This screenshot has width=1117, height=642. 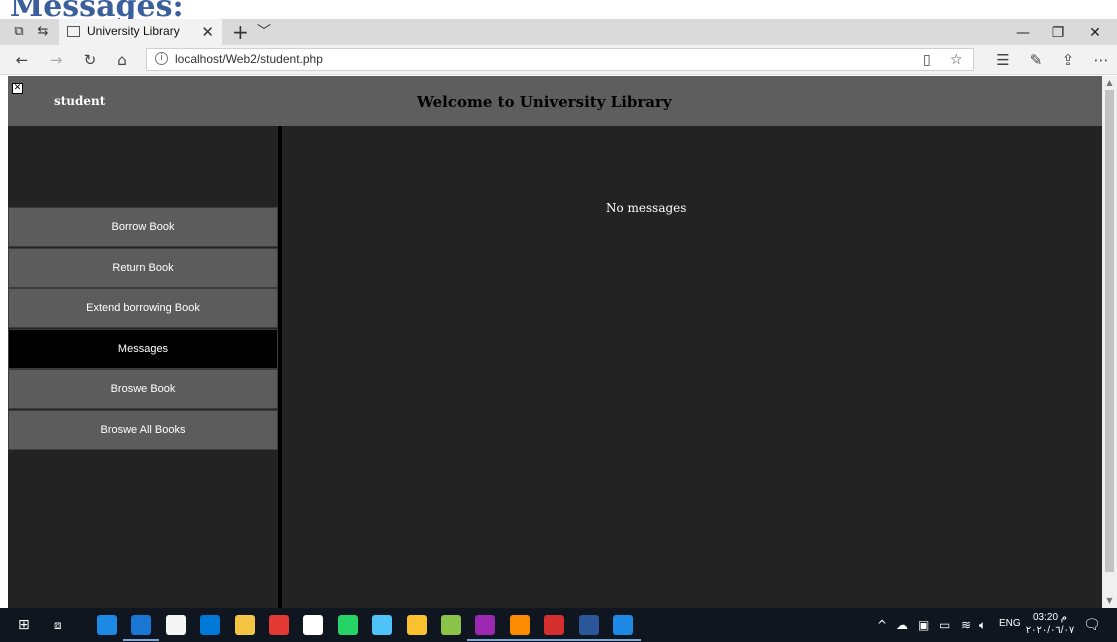 What do you see at coordinates (1010, 623) in the screenshot?
I see `language-indicator: ENG` at bounding box center [1010, 623].